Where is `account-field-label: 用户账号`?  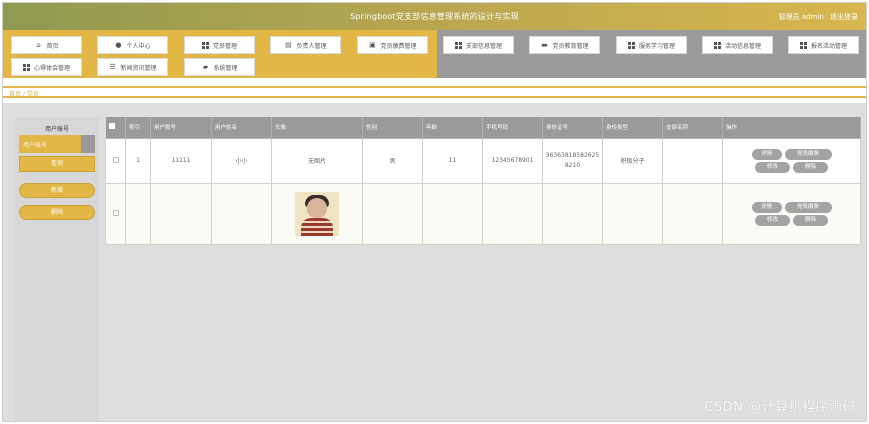
account-field-label: 用户账号 is located at coordinates (56, 129).